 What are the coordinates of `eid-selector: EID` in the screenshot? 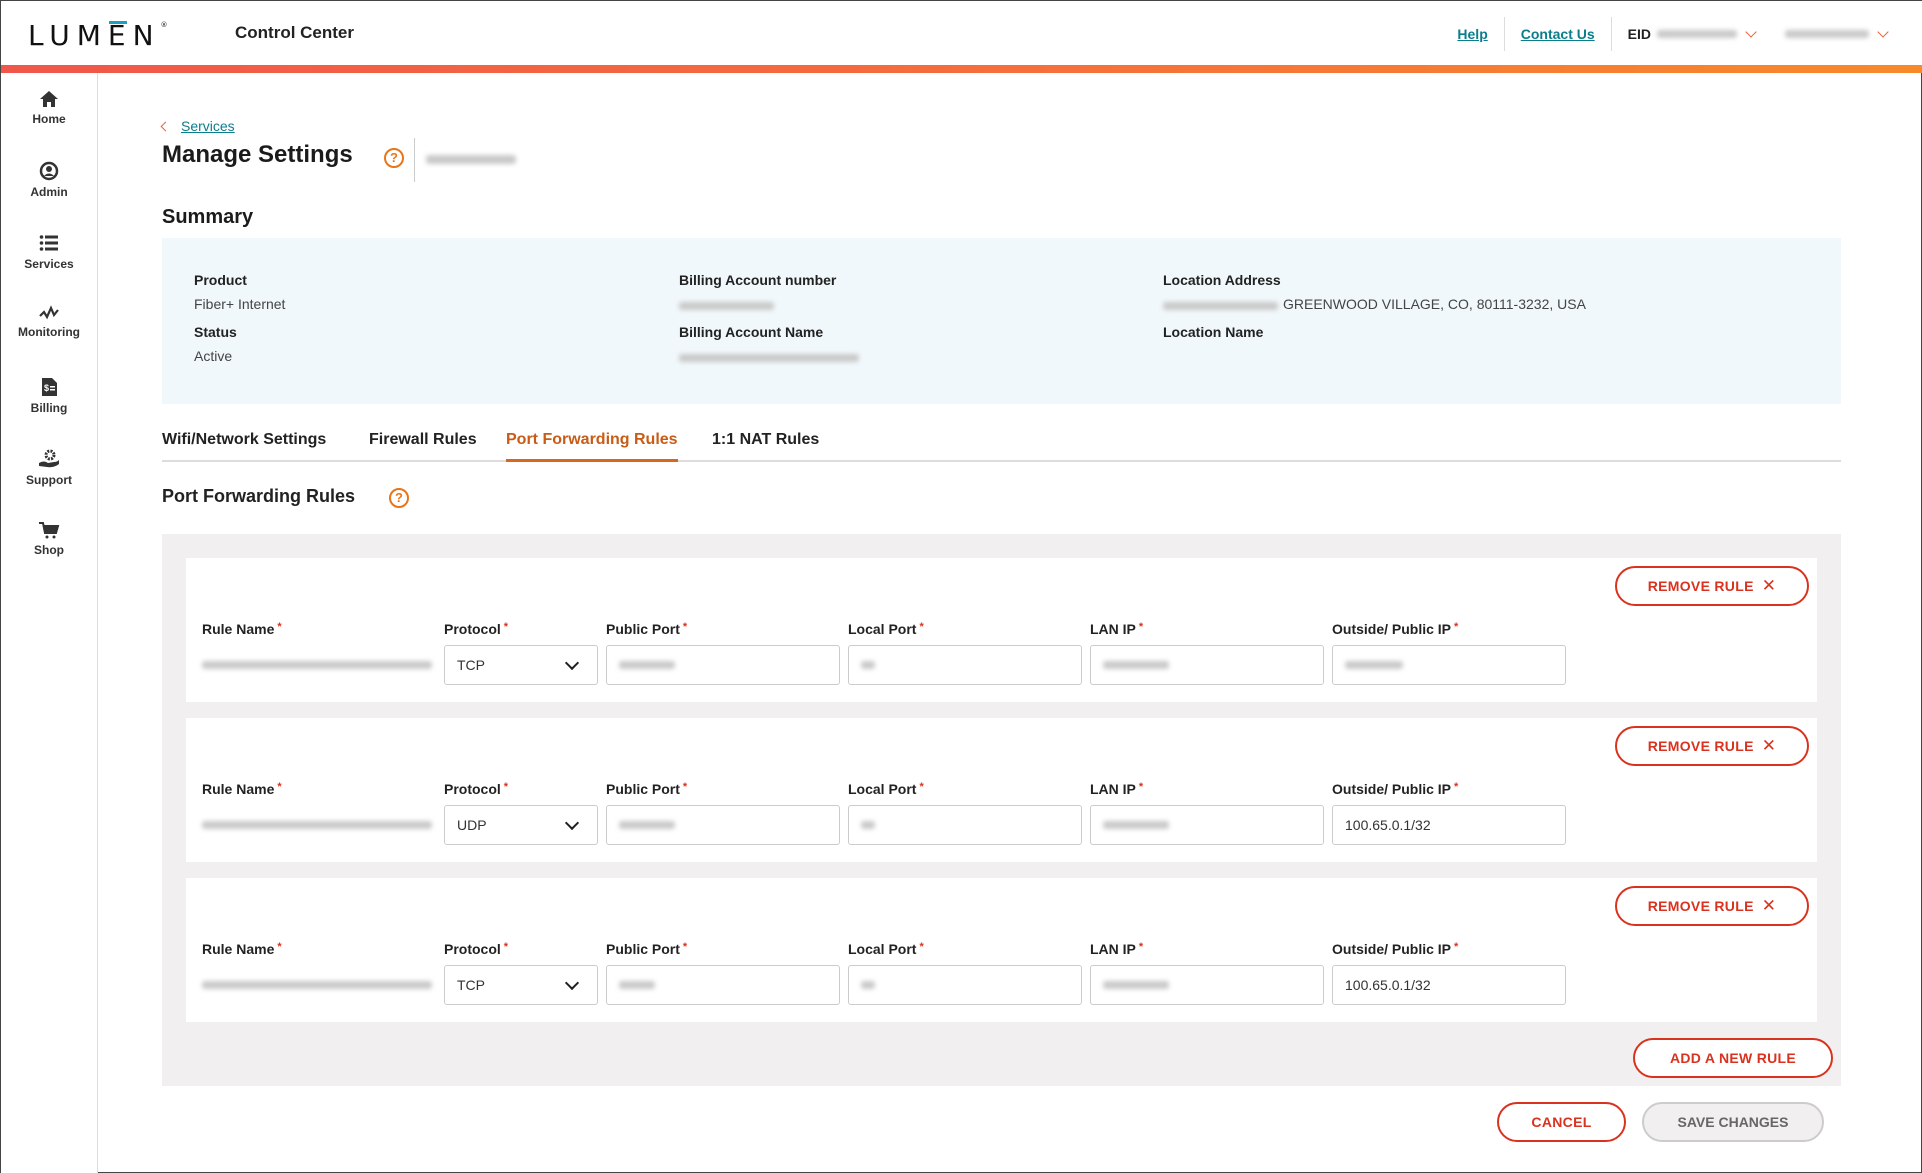 It's located at (1695, 34).